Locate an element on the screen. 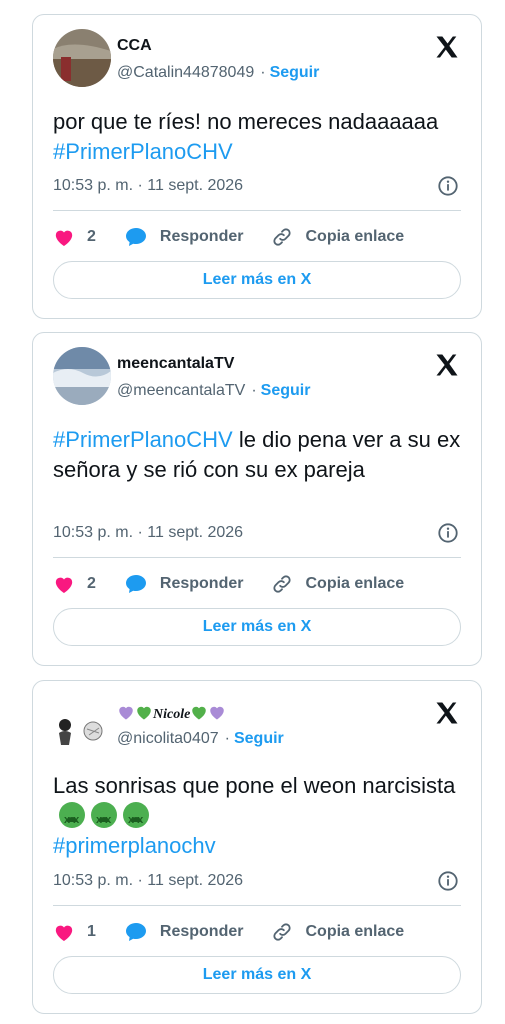  handle-row: @Catalin44878049 · Seguir is located at coordinates (218, 72).